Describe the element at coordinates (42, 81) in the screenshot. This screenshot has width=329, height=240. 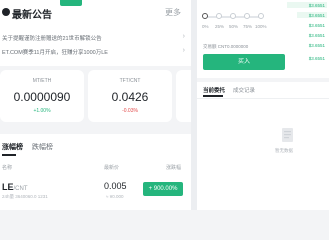
I see `ticker-pair: MT/ETH` at that location.